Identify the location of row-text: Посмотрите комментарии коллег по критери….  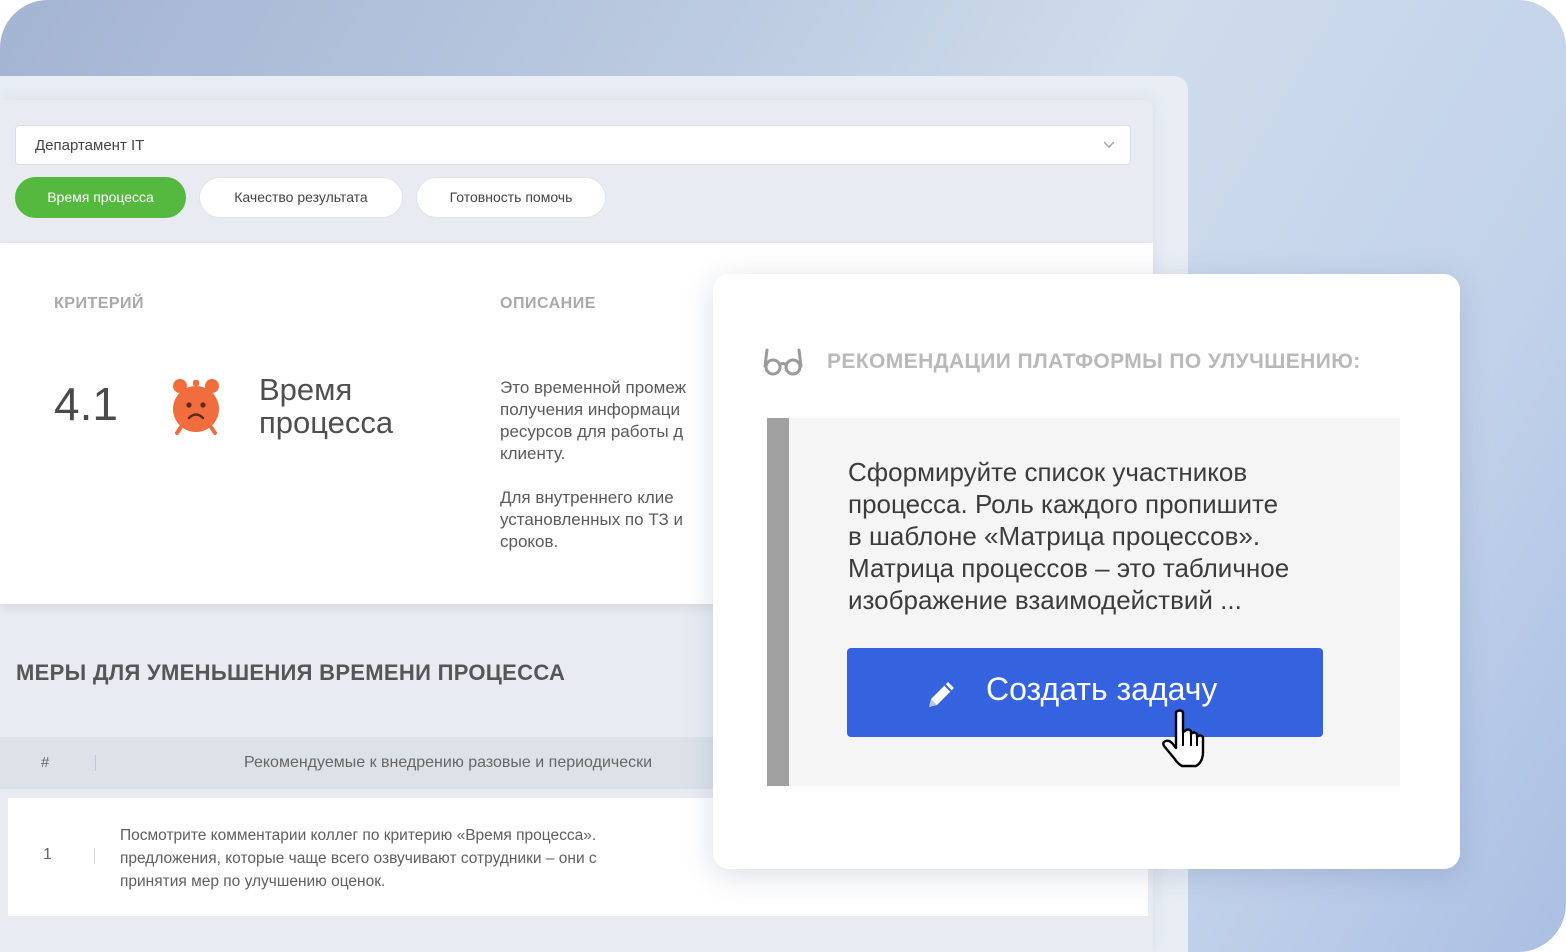
(420, 858).